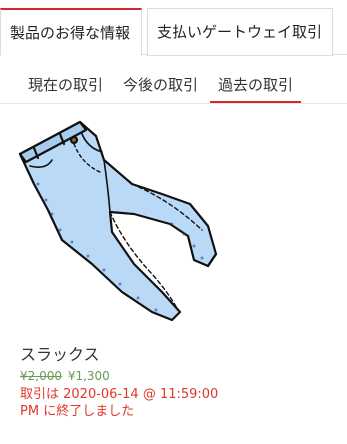 The image size is (347, 444). I want to click on tab-product-deals: 製品のお得な情報, so click(71, 32).